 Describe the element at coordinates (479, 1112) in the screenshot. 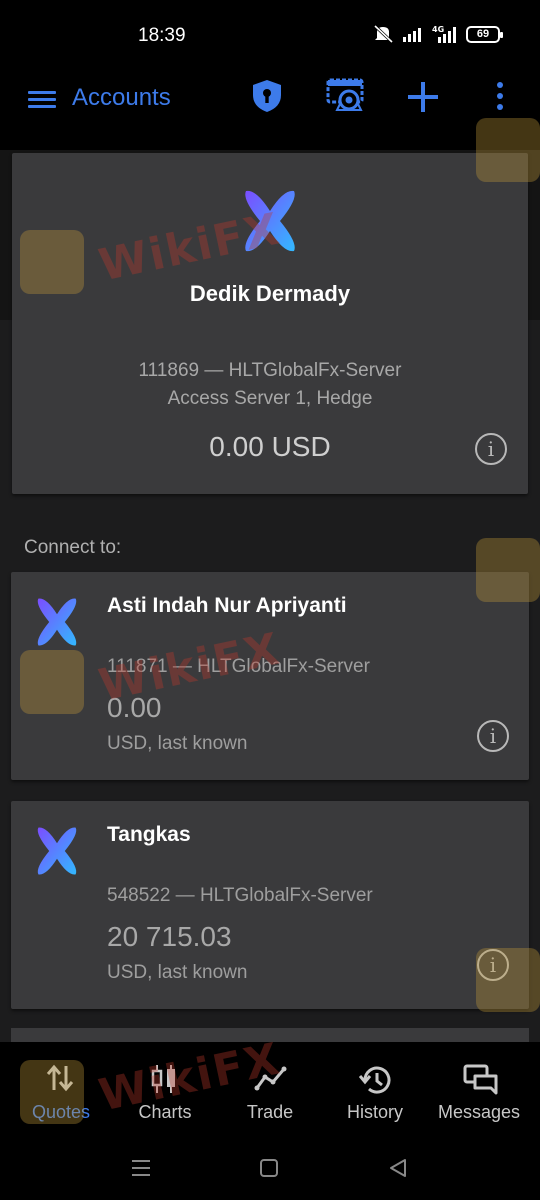

I see `nav-label: Messages` at that location.